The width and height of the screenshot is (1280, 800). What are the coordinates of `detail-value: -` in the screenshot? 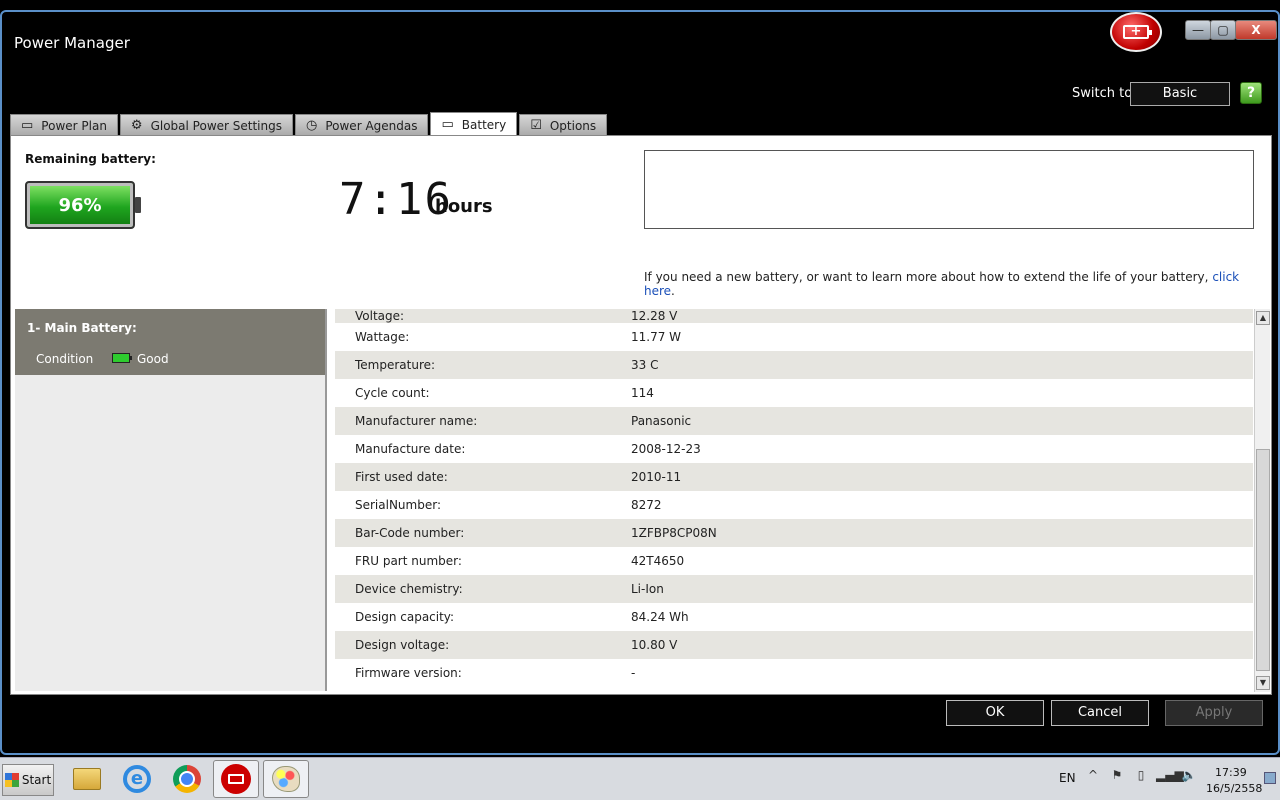 It's located at (633, 673).